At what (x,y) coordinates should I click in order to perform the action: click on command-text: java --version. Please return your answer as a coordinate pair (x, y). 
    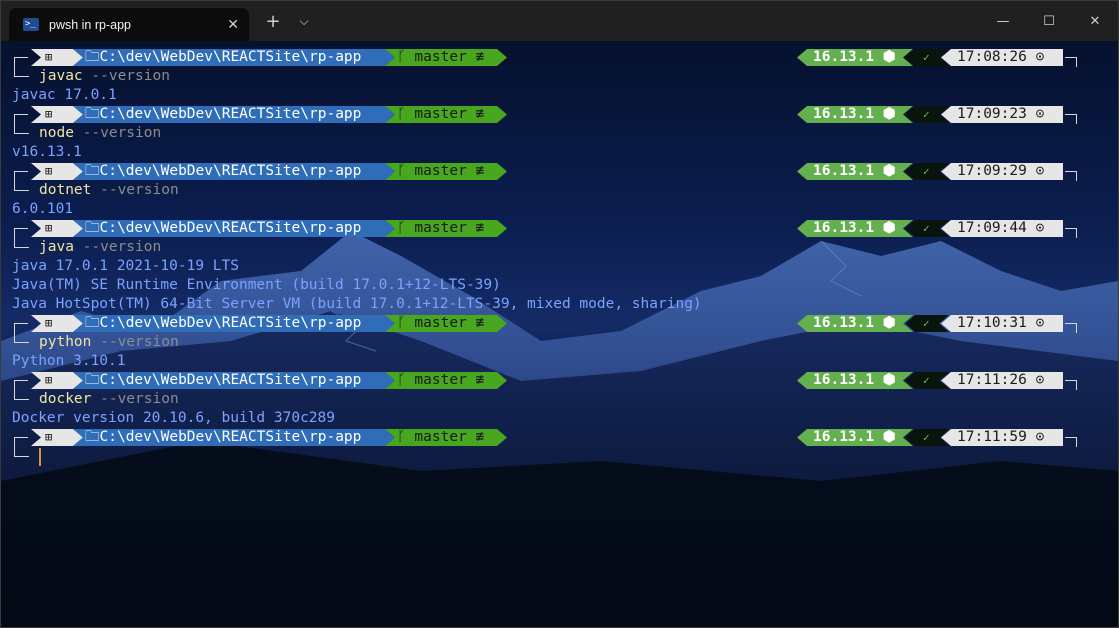
    Looking at the image, I should click on (100, 247).